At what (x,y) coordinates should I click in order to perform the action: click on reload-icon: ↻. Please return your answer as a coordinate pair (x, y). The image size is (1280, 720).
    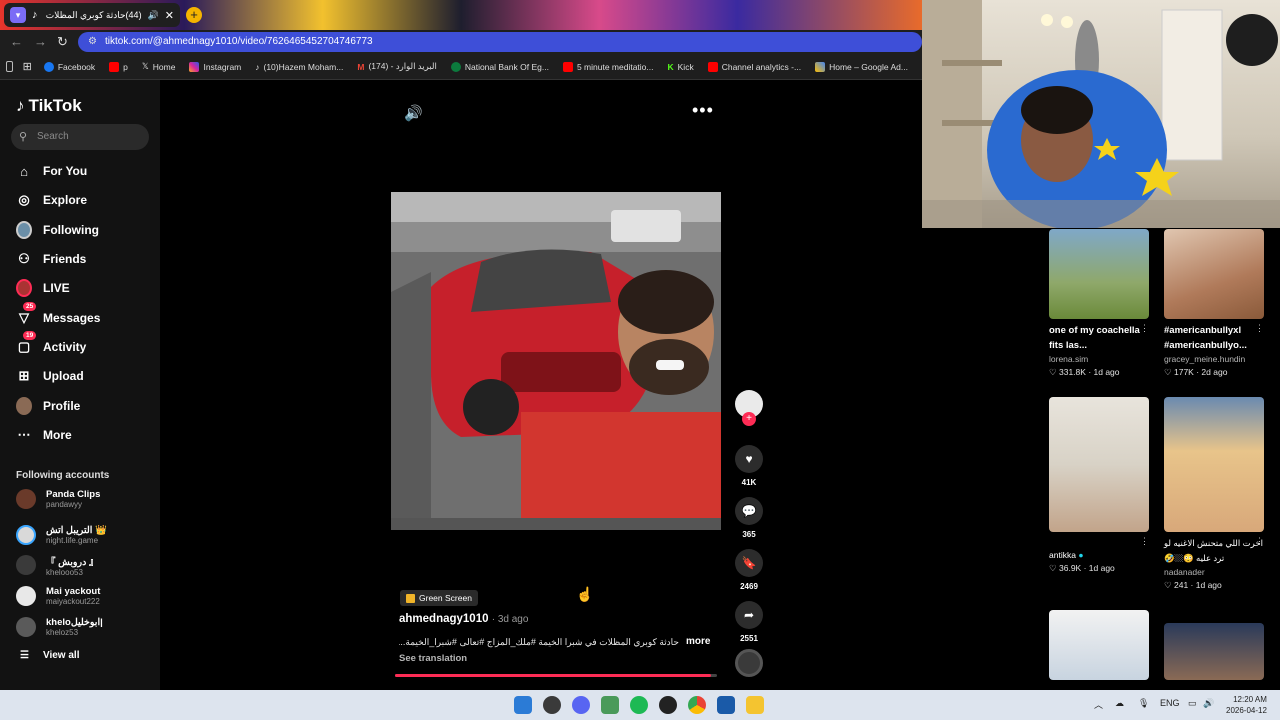
    Looking at the image, I should click on (62, 42).